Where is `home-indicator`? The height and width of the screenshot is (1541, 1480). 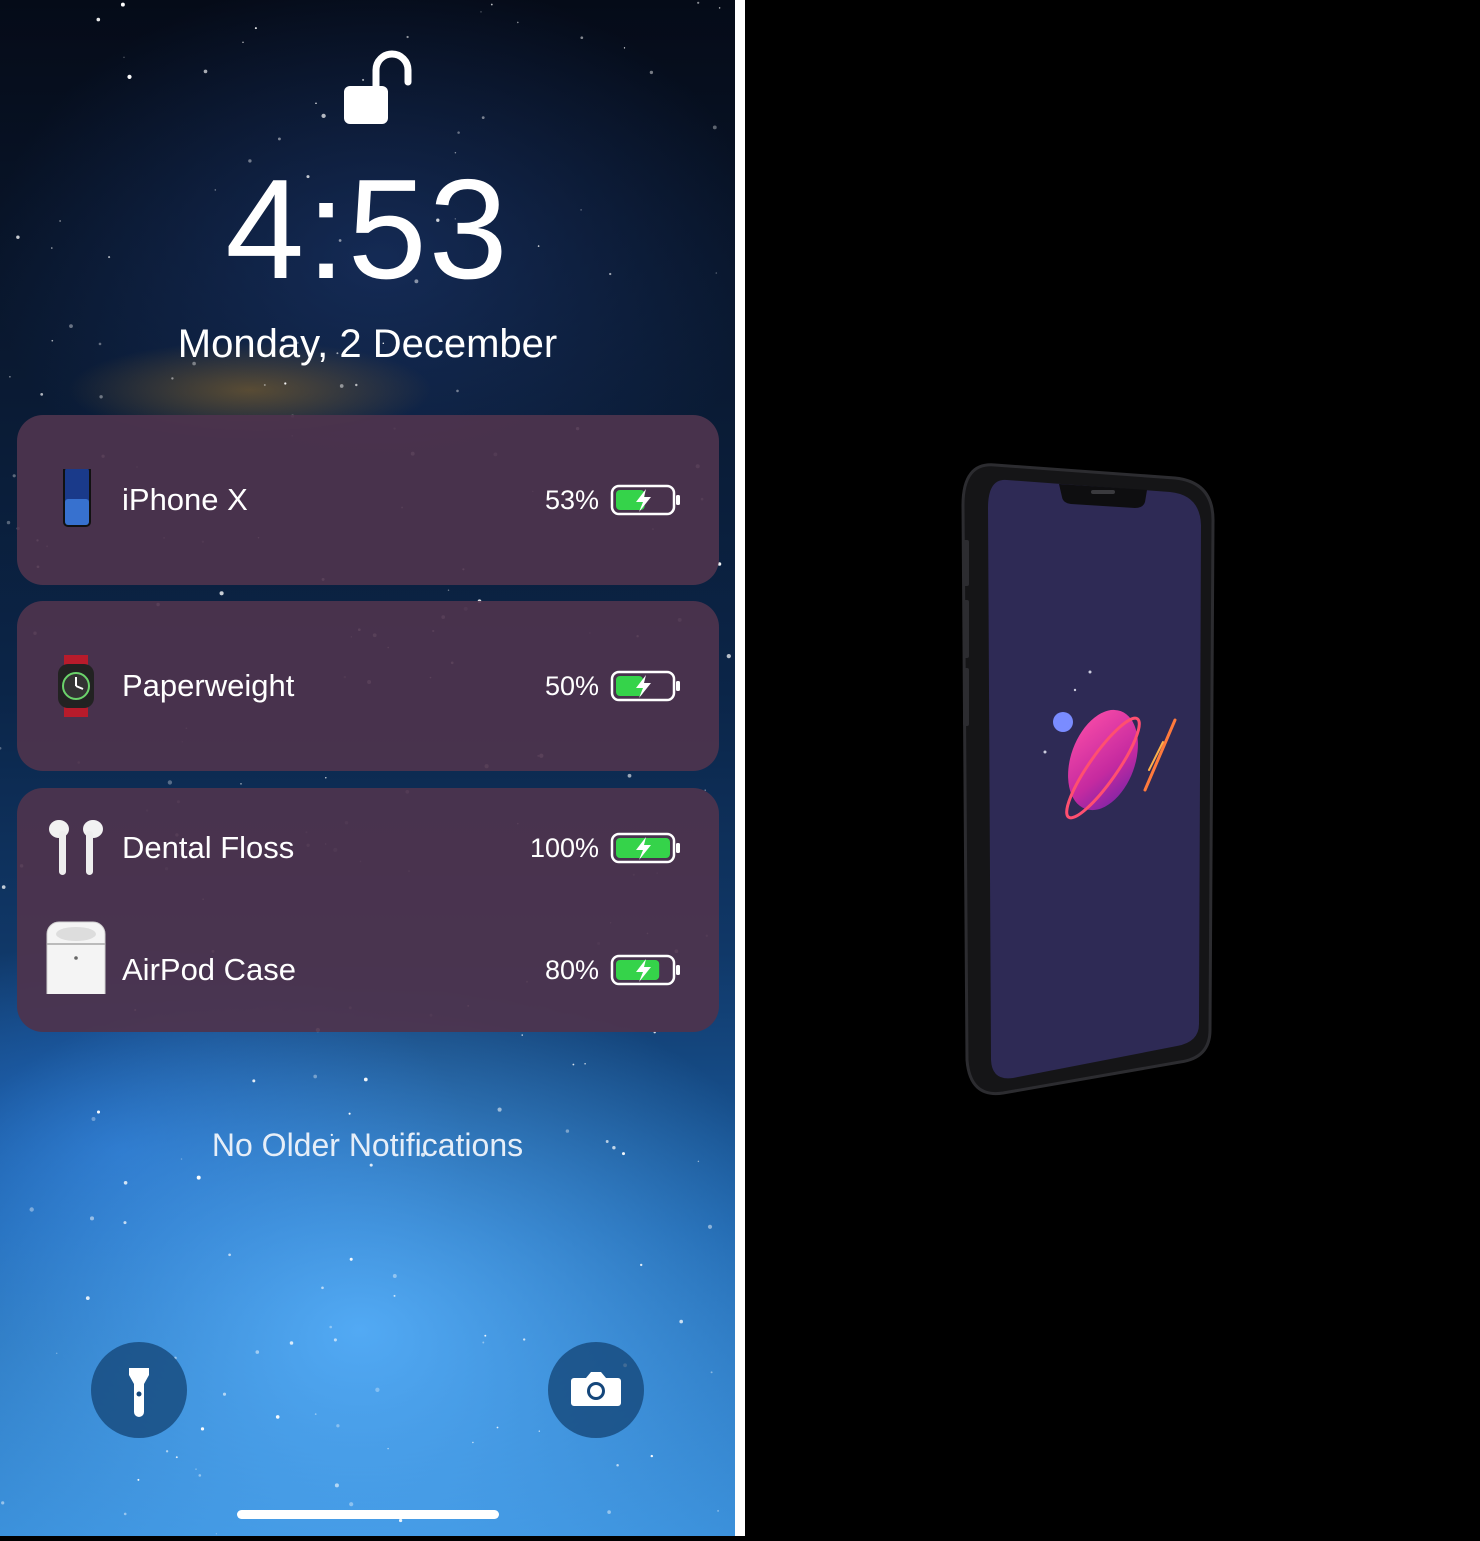 home-indicator is located at coordinates (368, 1514).